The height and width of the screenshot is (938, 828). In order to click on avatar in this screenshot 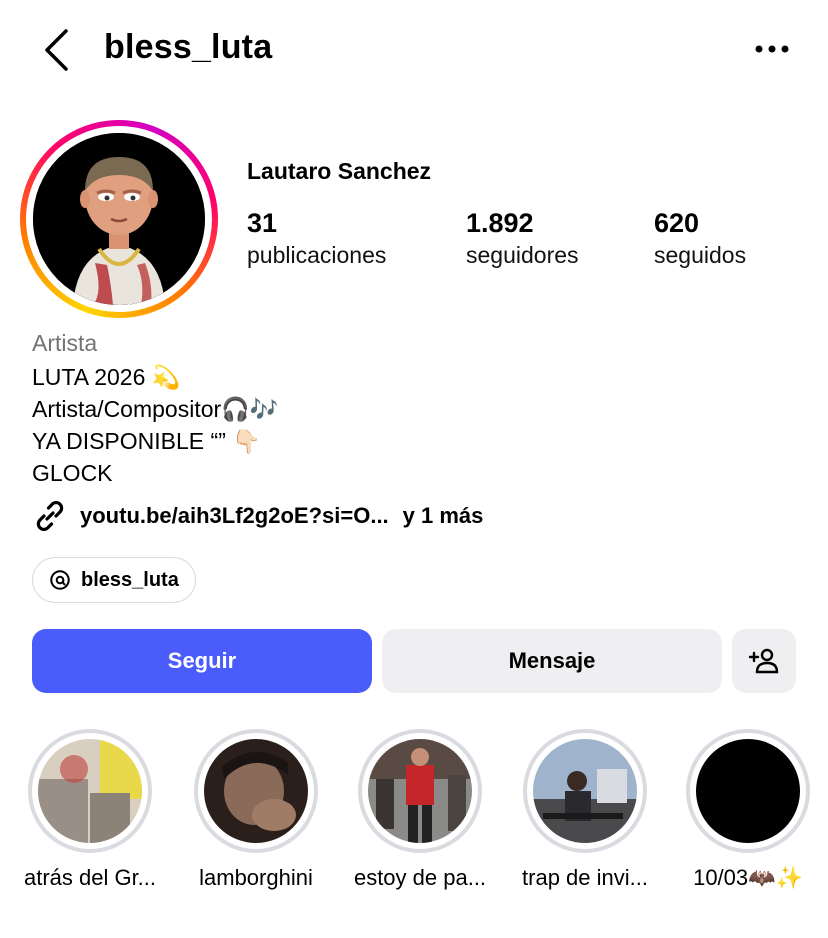, I will do `click(119, 219)`.